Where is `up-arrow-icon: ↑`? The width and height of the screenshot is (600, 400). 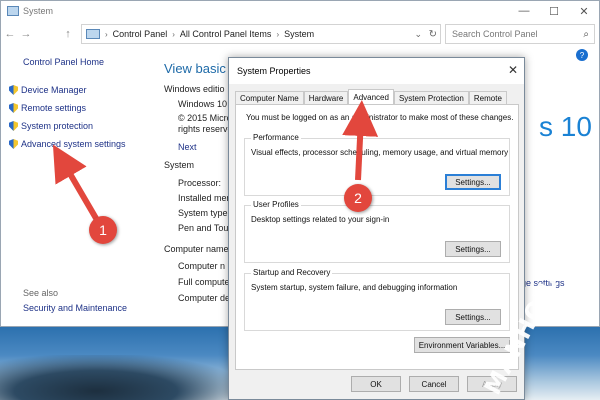 up-arrow-icon: ↑ is located at coordinates (68, 34).